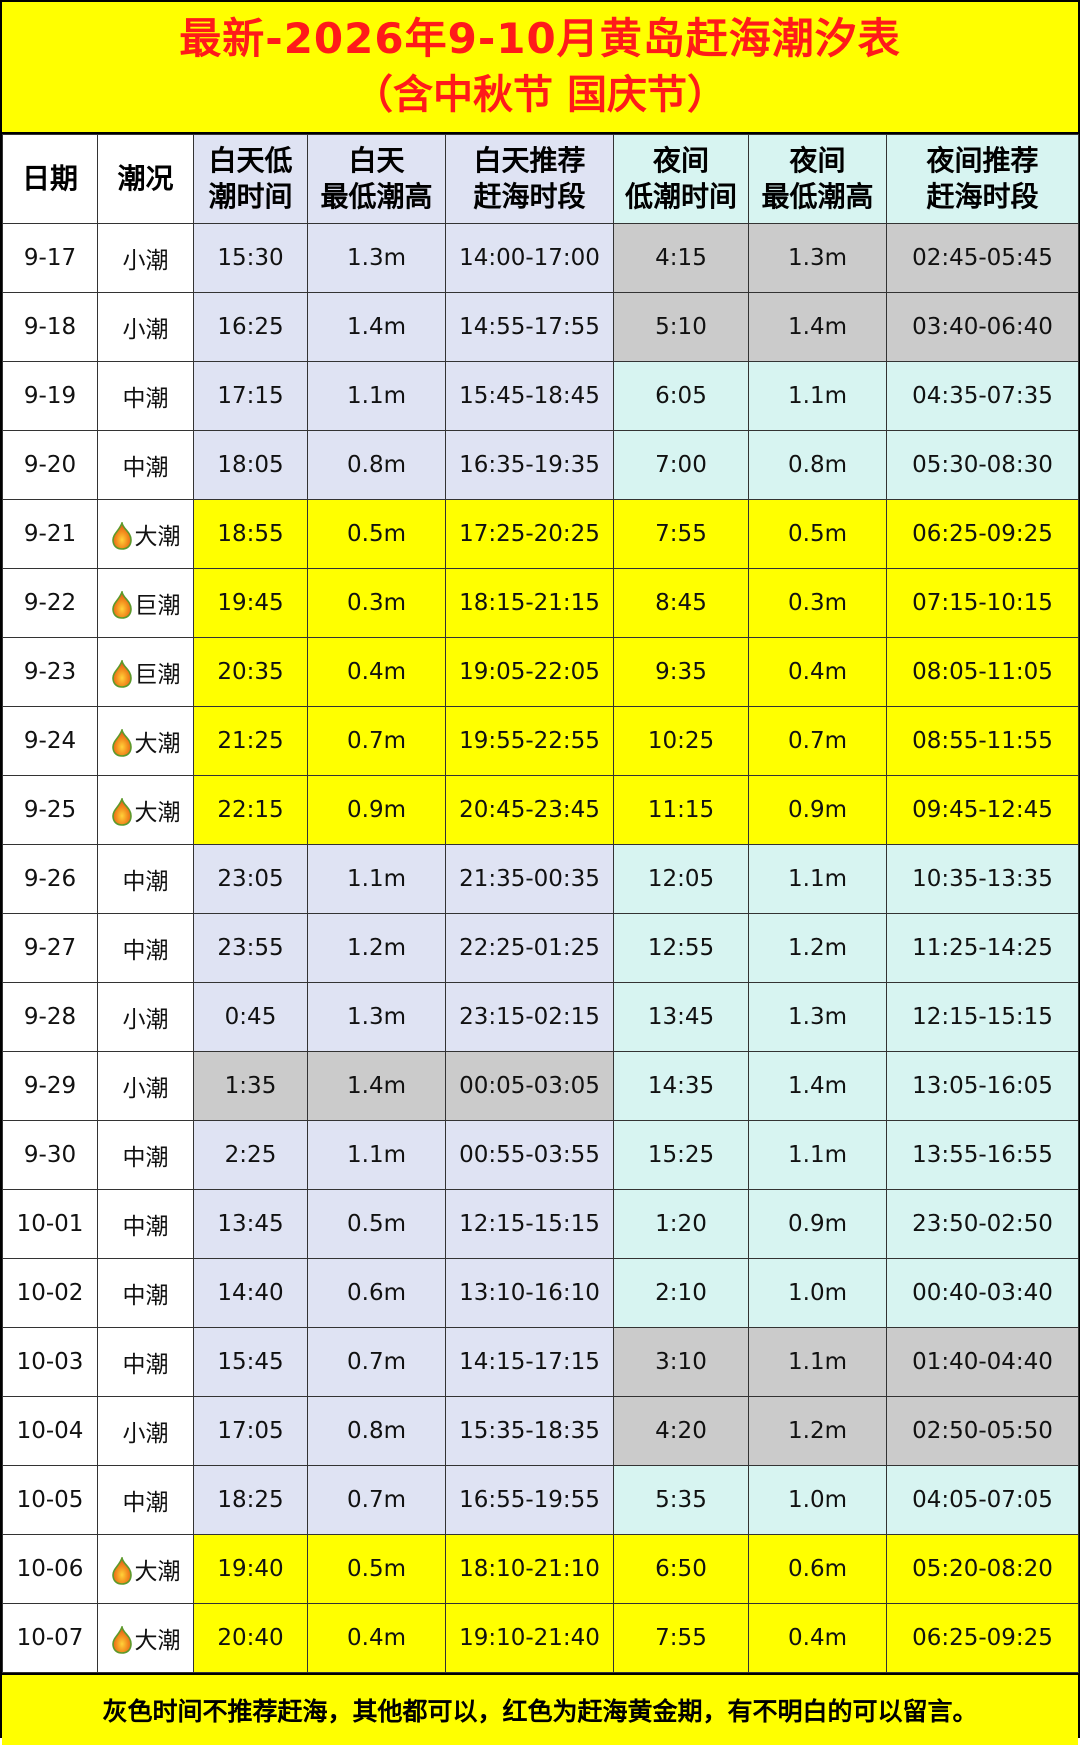  I want to click on night-low-time-cell-text: 5:35, so click(681, 1500).